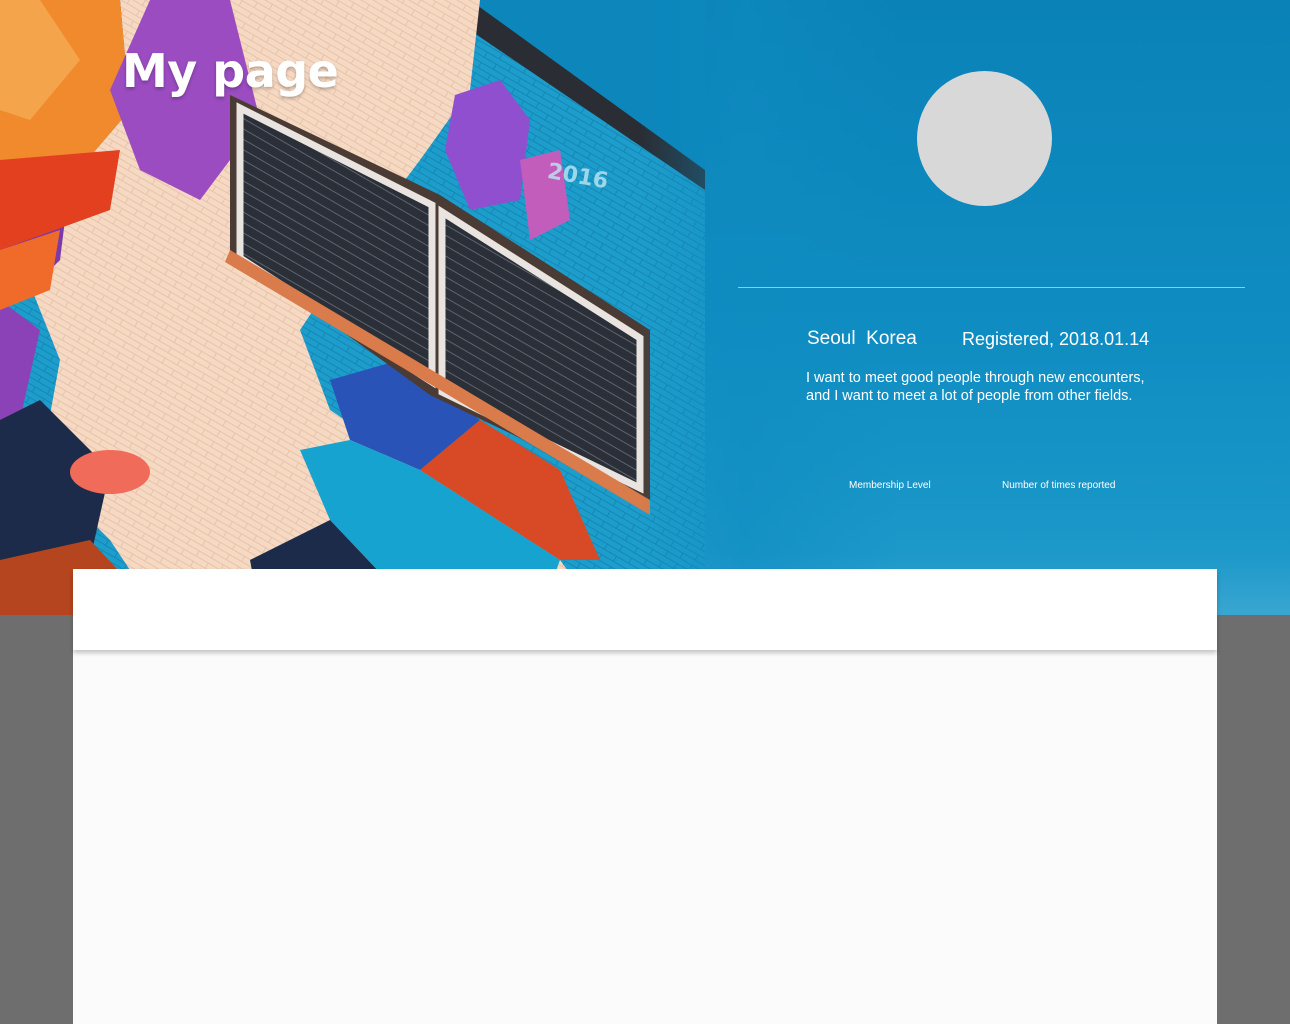  I want to click on profile-divider, so click(991, 287).